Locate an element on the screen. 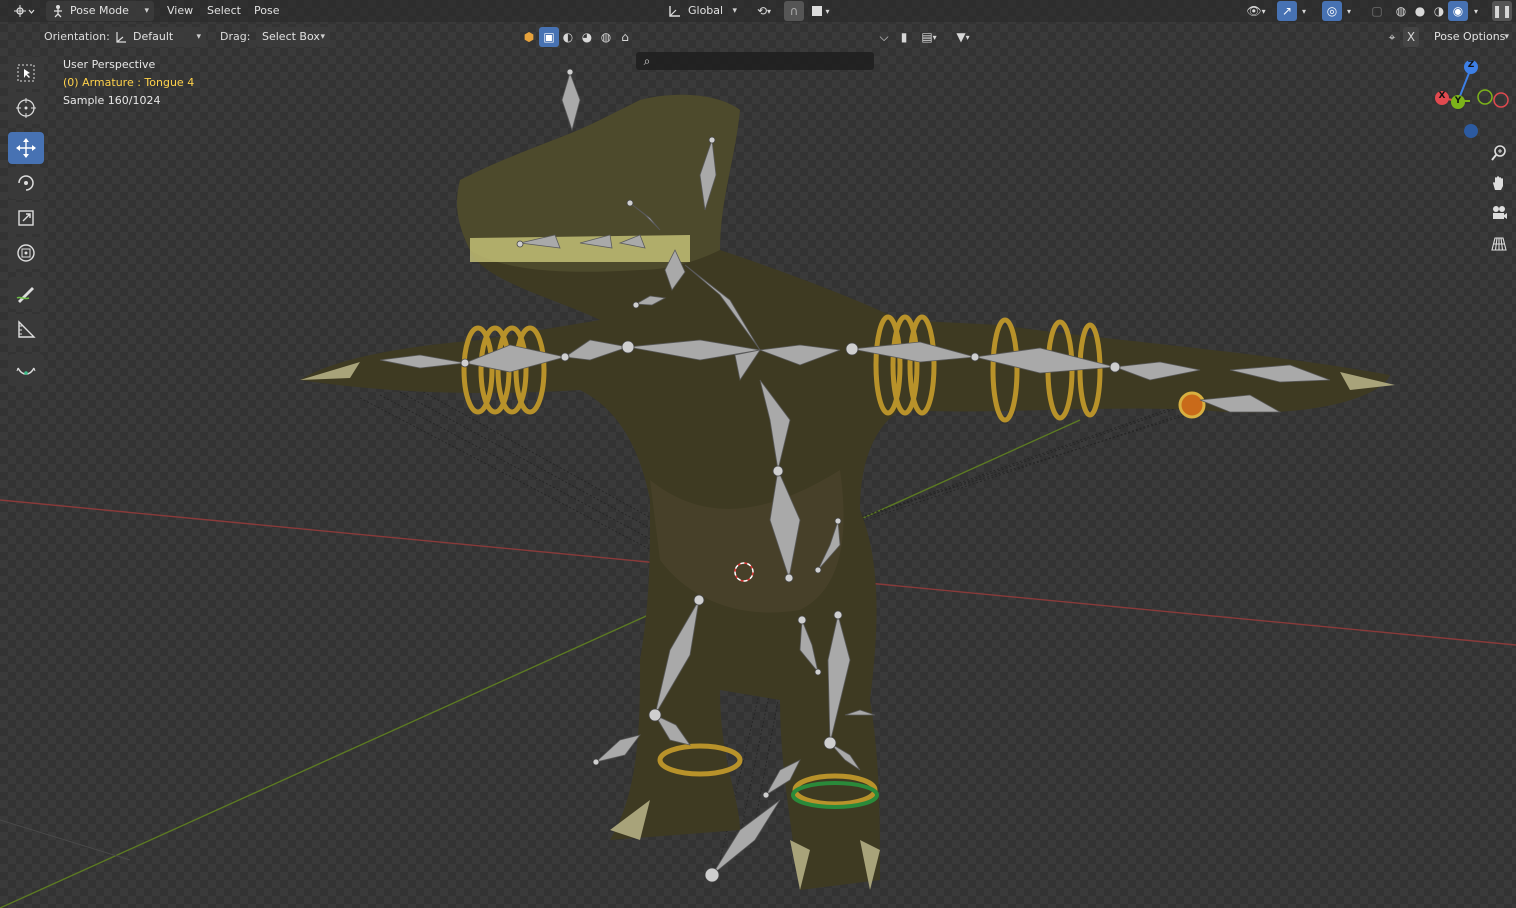  orientation-dropdown: Default ▾ is located at coordinates (157, 37).